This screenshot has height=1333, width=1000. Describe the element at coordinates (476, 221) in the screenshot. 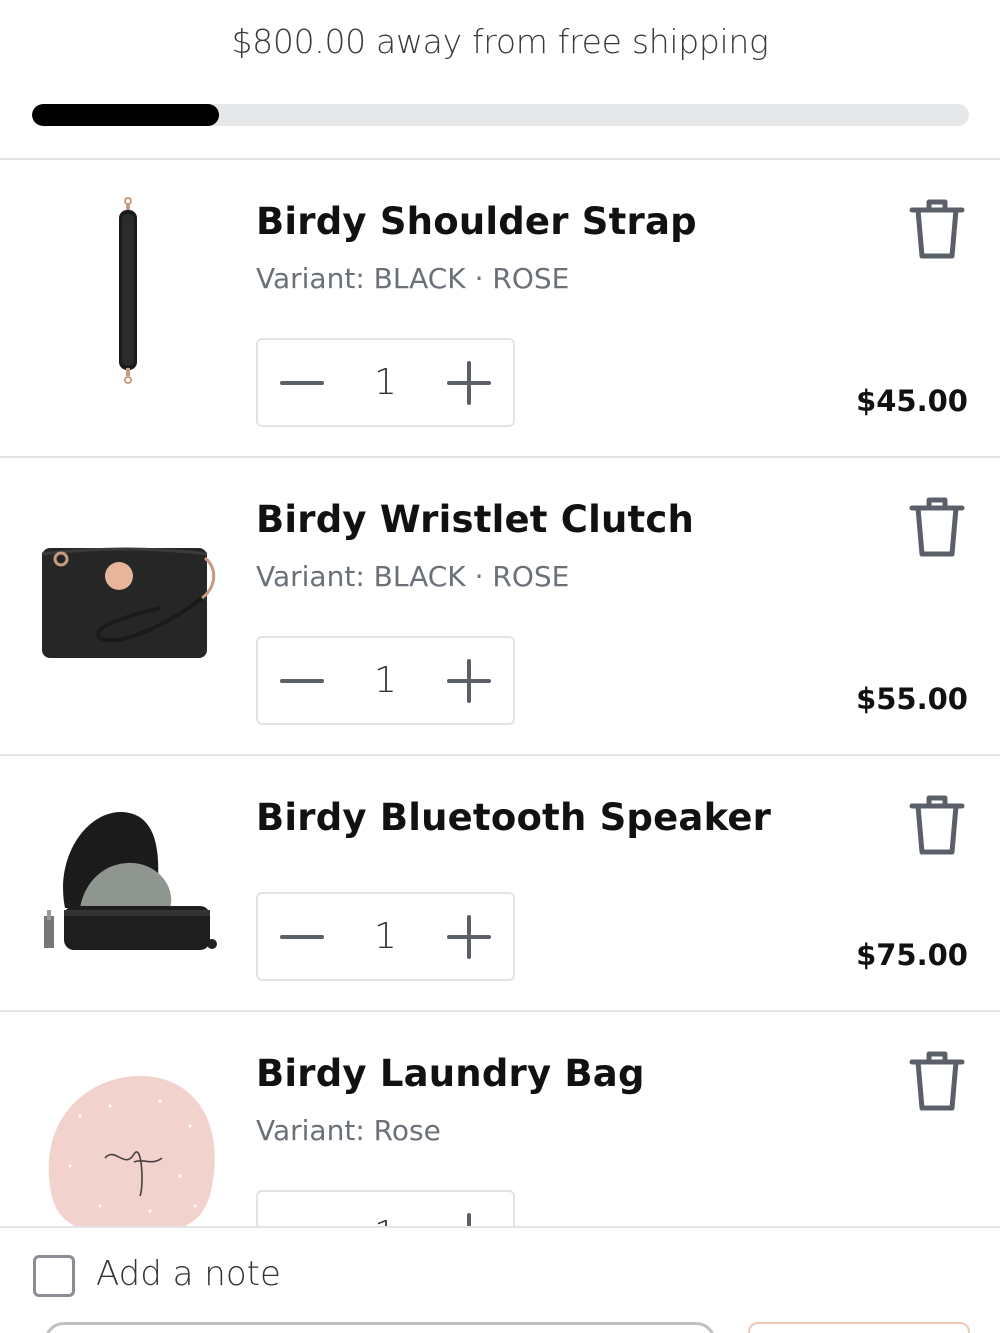

I see `item-title: Birdy Shoulder Strap` at that location.